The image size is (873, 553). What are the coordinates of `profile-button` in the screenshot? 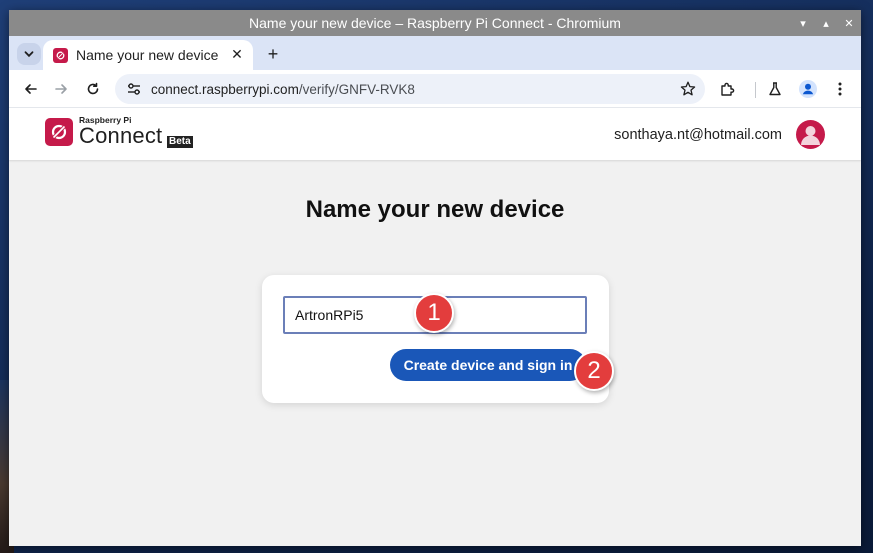 It's located at (808, 89).